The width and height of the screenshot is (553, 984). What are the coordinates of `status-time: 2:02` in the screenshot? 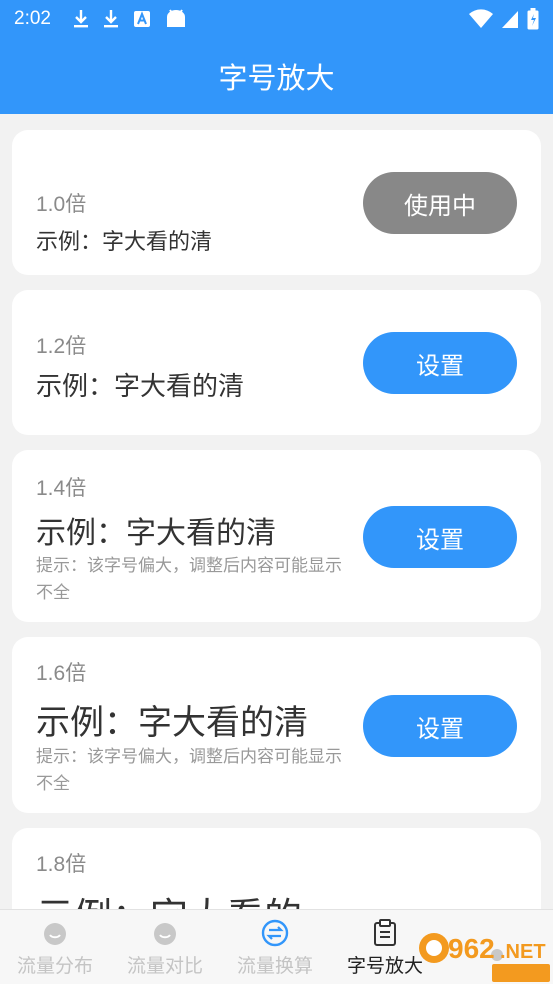 It's located at (32, 18).